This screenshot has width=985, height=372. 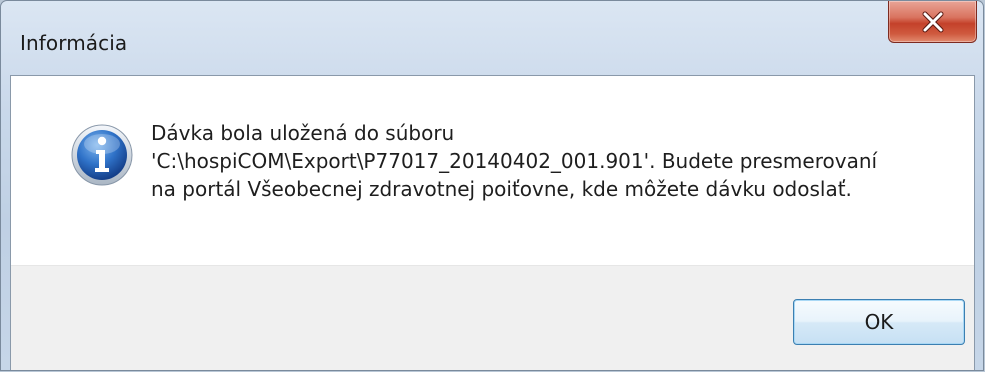 I want to click on window-title: Informácia, so click(x=74, y=43).